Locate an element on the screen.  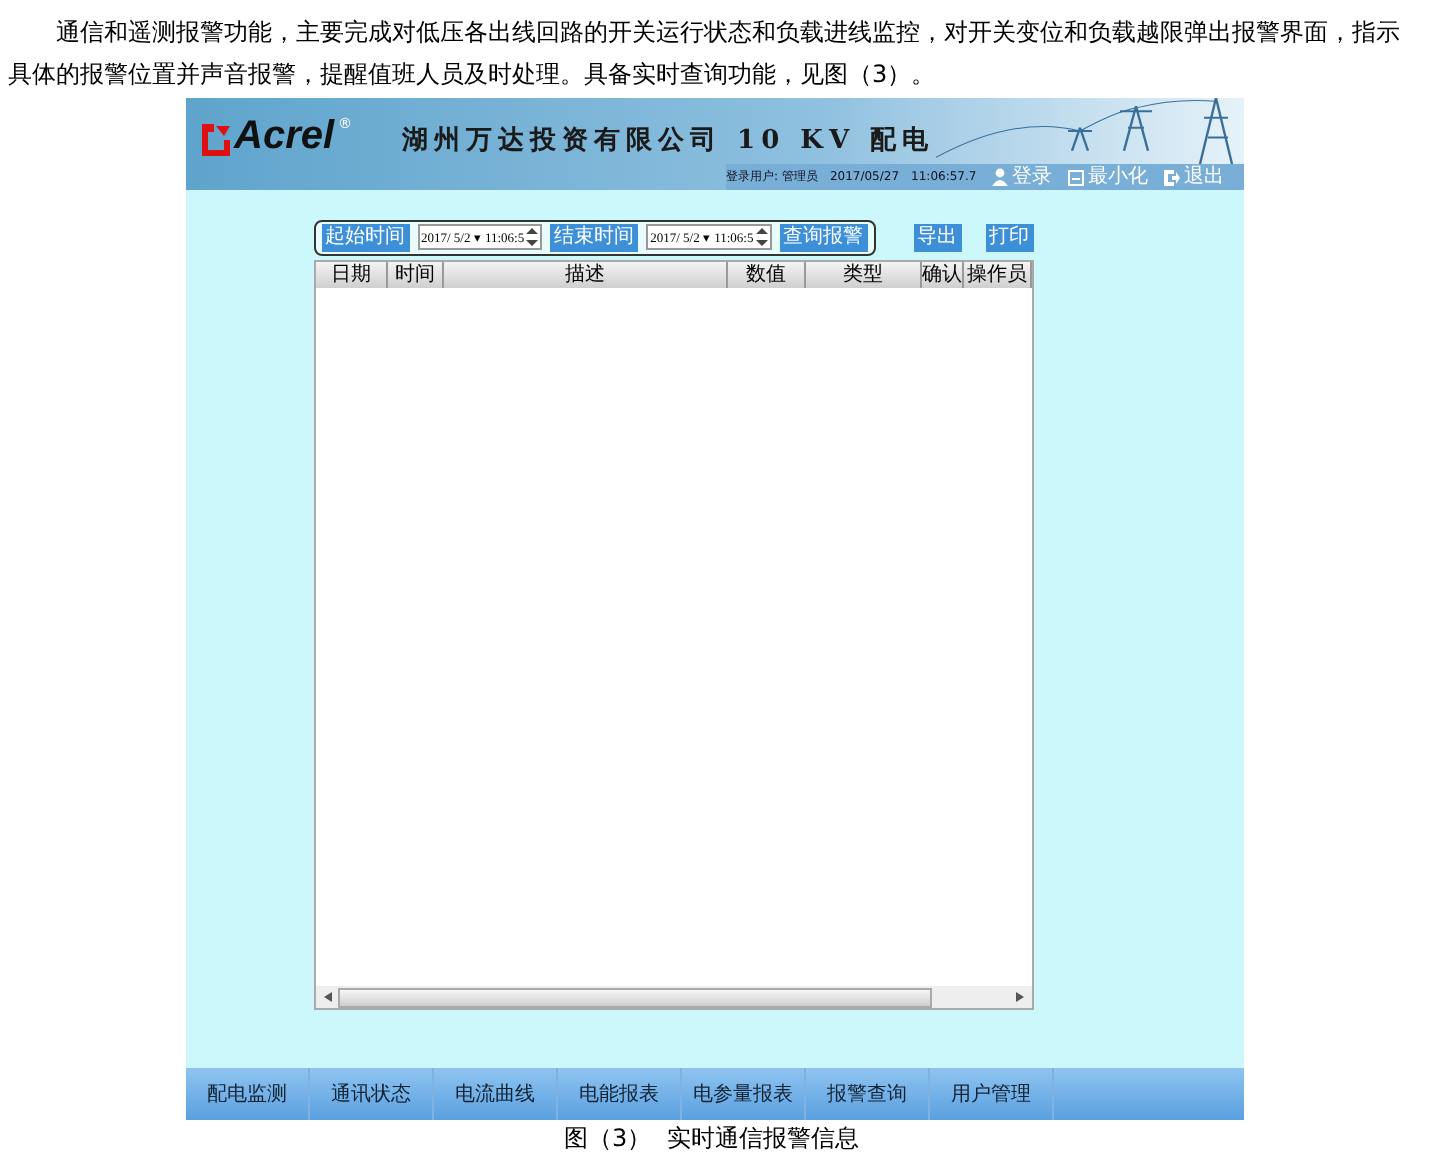
column-header: 数值 is located at coordinates (767, 275).